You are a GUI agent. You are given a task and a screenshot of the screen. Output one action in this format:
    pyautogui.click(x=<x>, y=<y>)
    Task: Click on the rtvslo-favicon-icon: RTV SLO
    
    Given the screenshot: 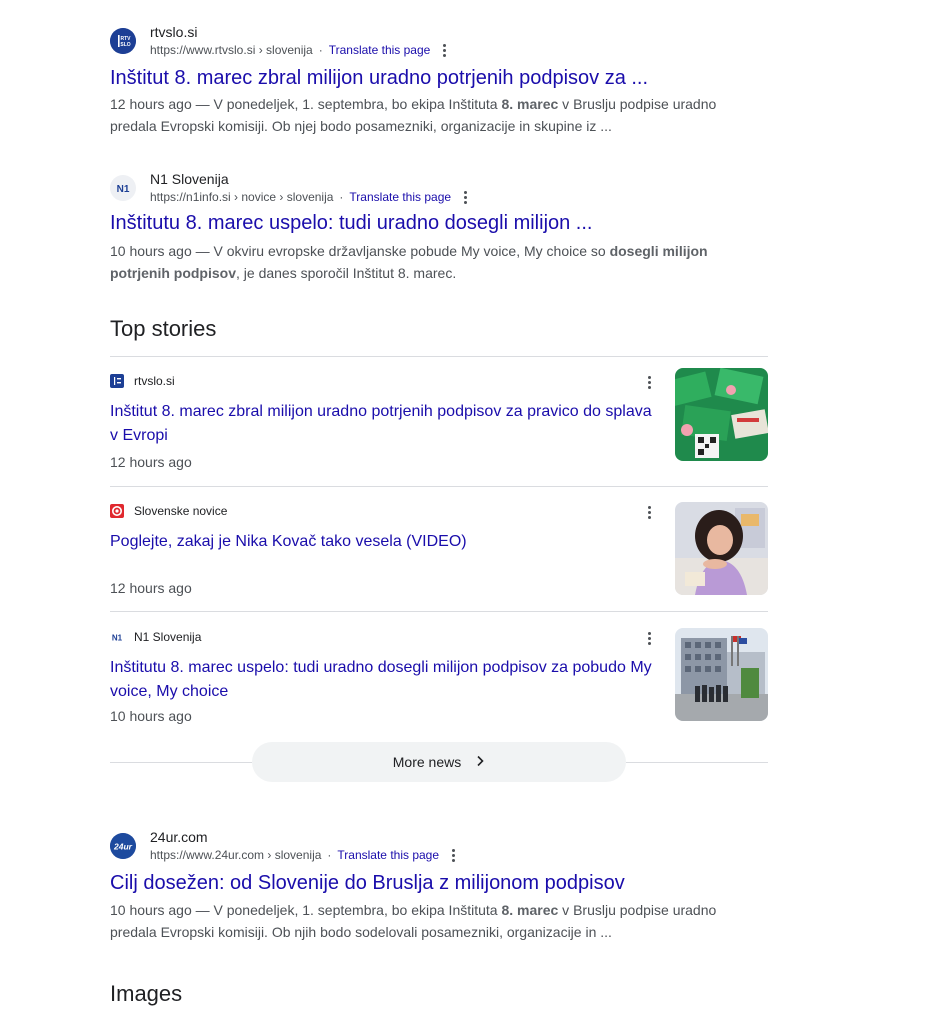 What is the action you would take?
    pyautogui.click(x=123, y=41)
    